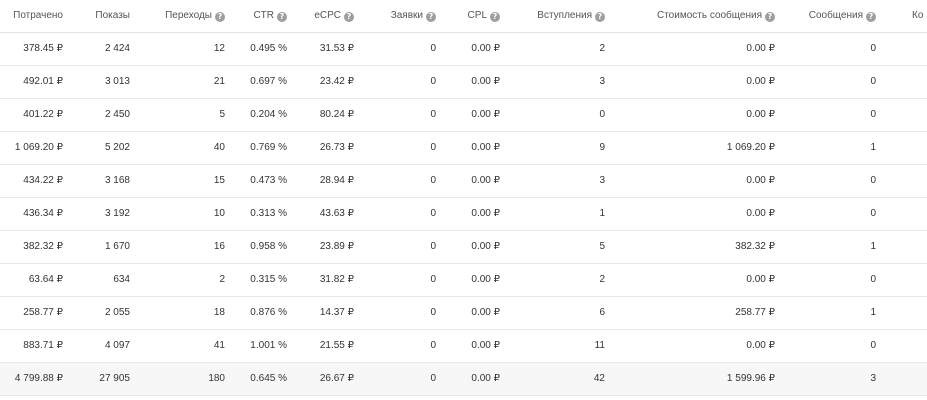  Describe the element at coordinates (38, 15) in the screenshot. I see `column-header-label: Потрачено` at that location.